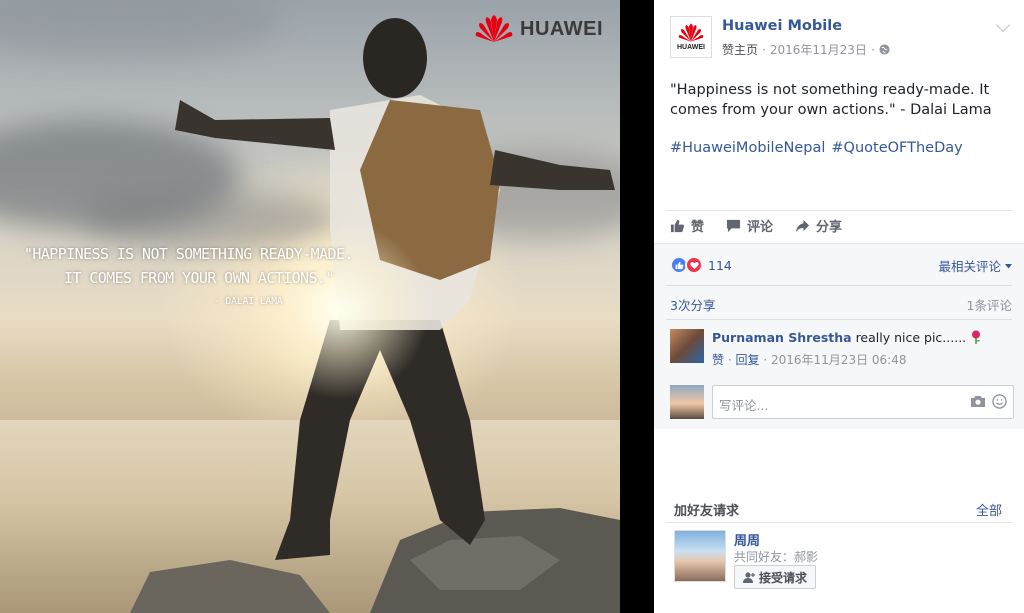 The image size is (1024, 613). Describe the element at coordinates (188, 254) in the screenshot. I see `quote-line-1: "Happiness is not something ready-made.` at that location.